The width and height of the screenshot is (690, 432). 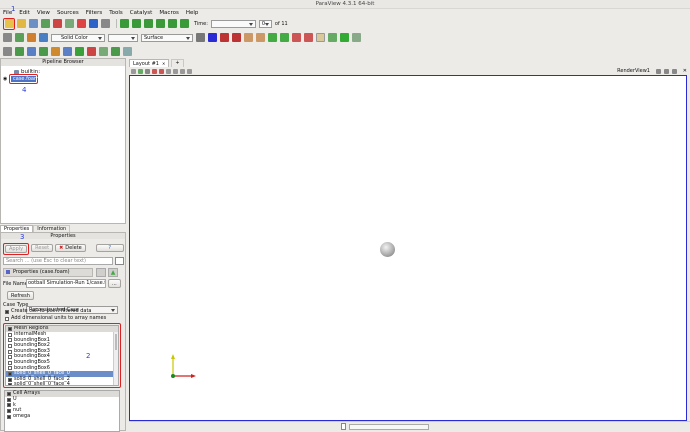 I want to click on view-plus-y-icon, so click(x=248, y=37).